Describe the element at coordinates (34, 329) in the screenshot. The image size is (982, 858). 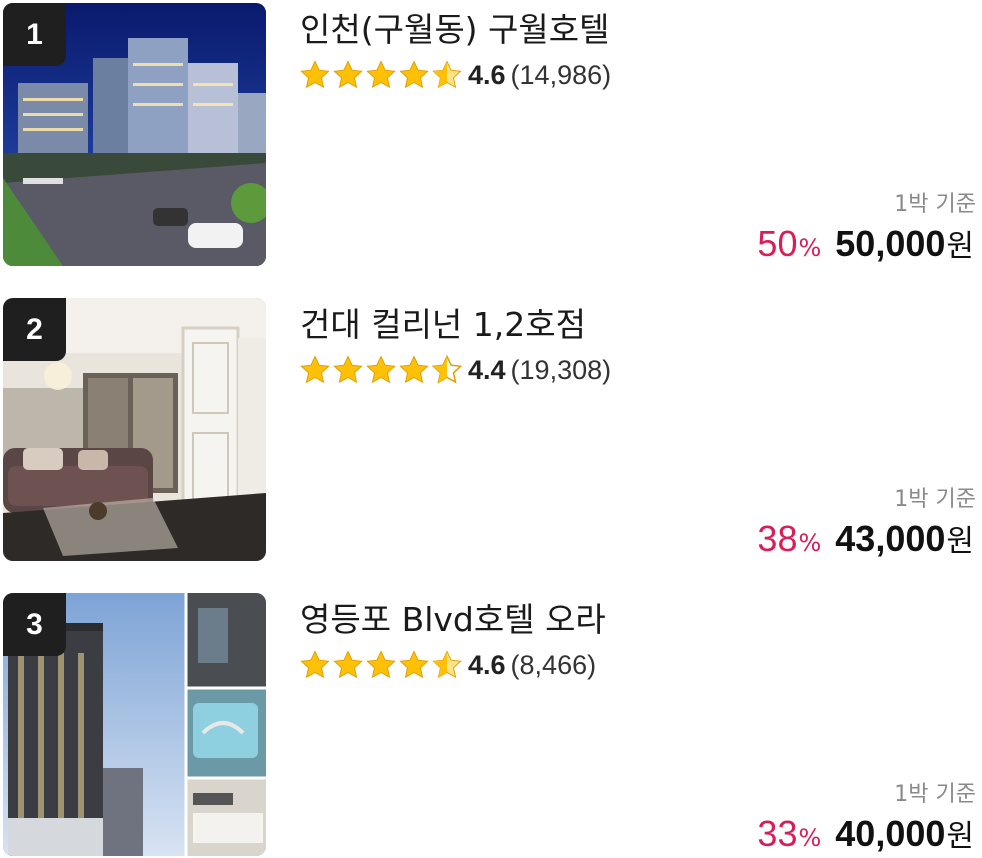
I see `rank-badge: 2` at that location.